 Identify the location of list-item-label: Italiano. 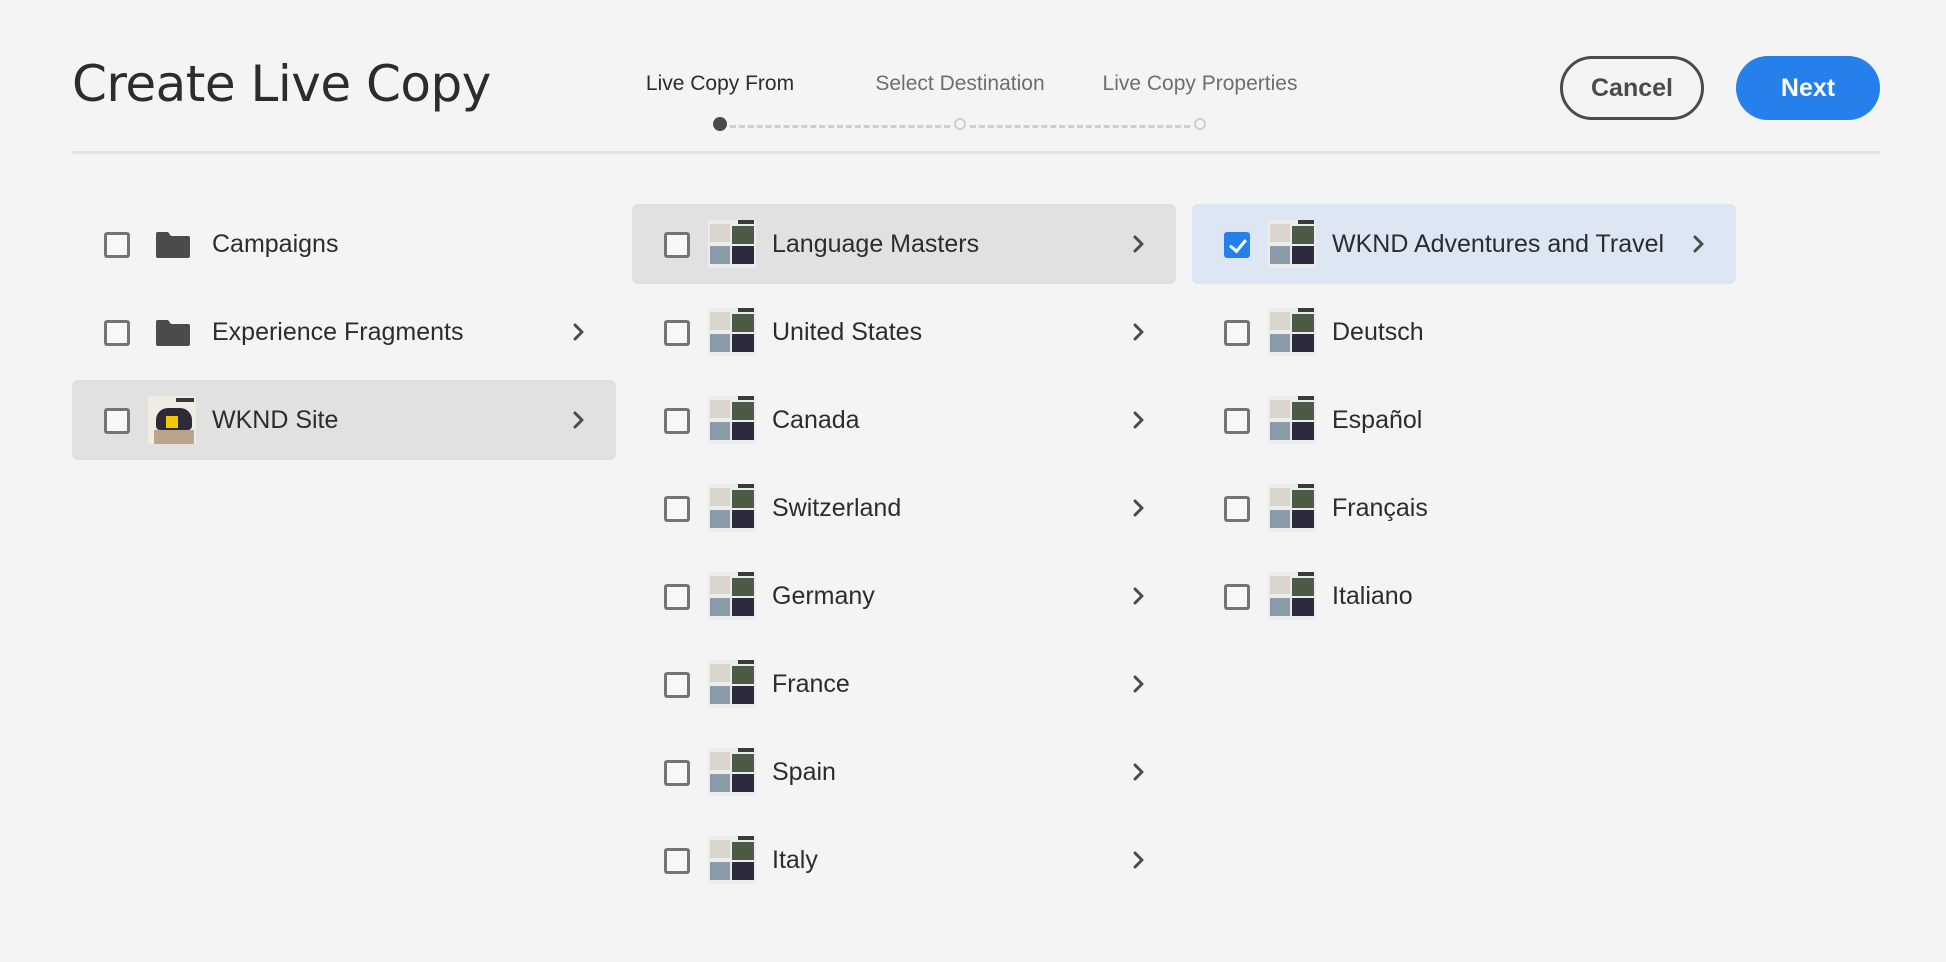
(1372, 596).